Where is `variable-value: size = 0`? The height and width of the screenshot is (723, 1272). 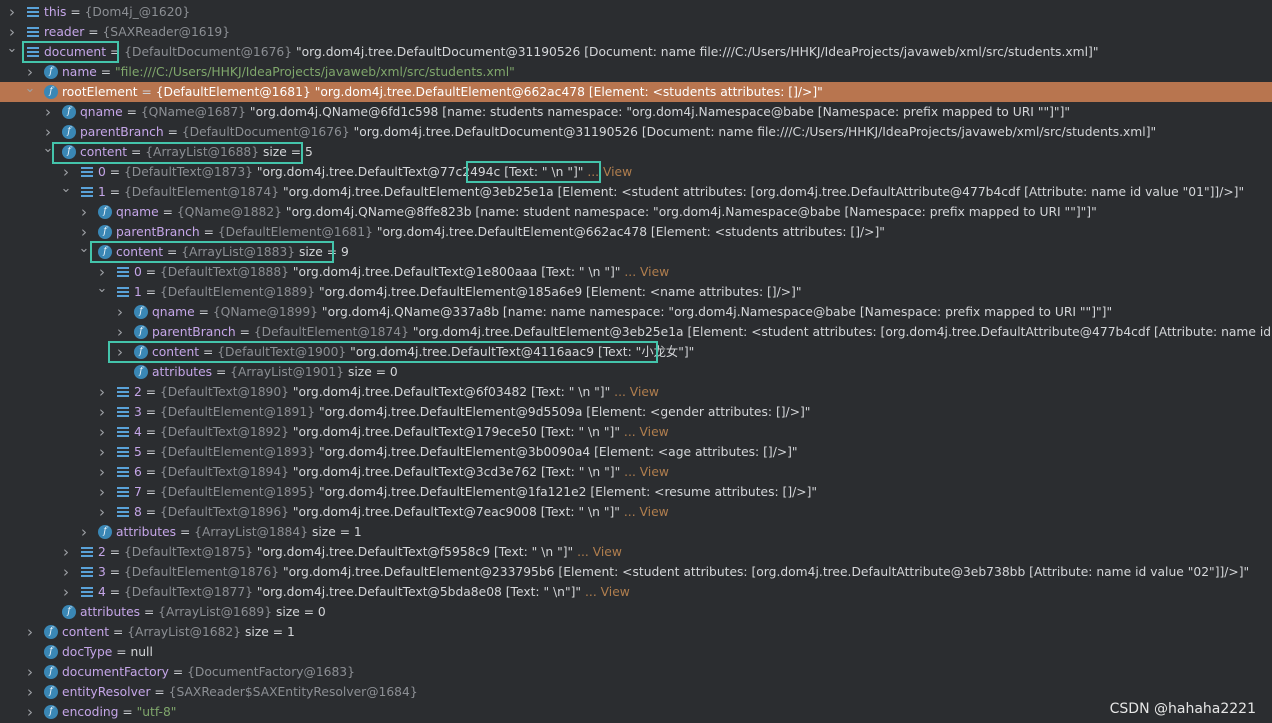
variable-value: size = 0 is located at coordinates (372, 372).